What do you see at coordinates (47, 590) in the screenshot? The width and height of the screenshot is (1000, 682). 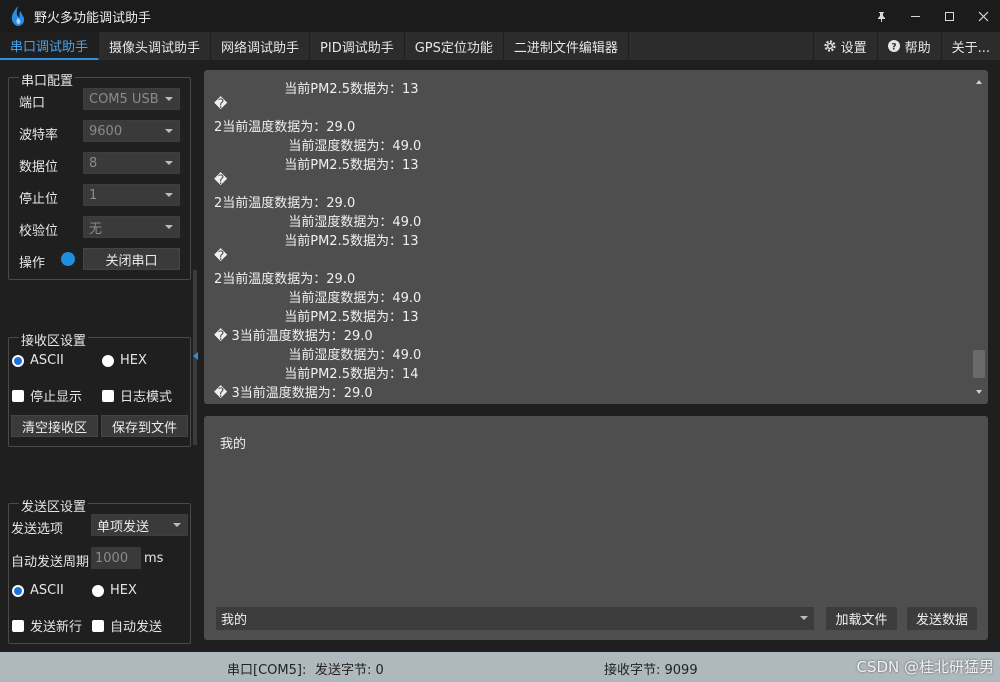 I see `send-ascii-label: ASCII` at bounding box center [47, 590].